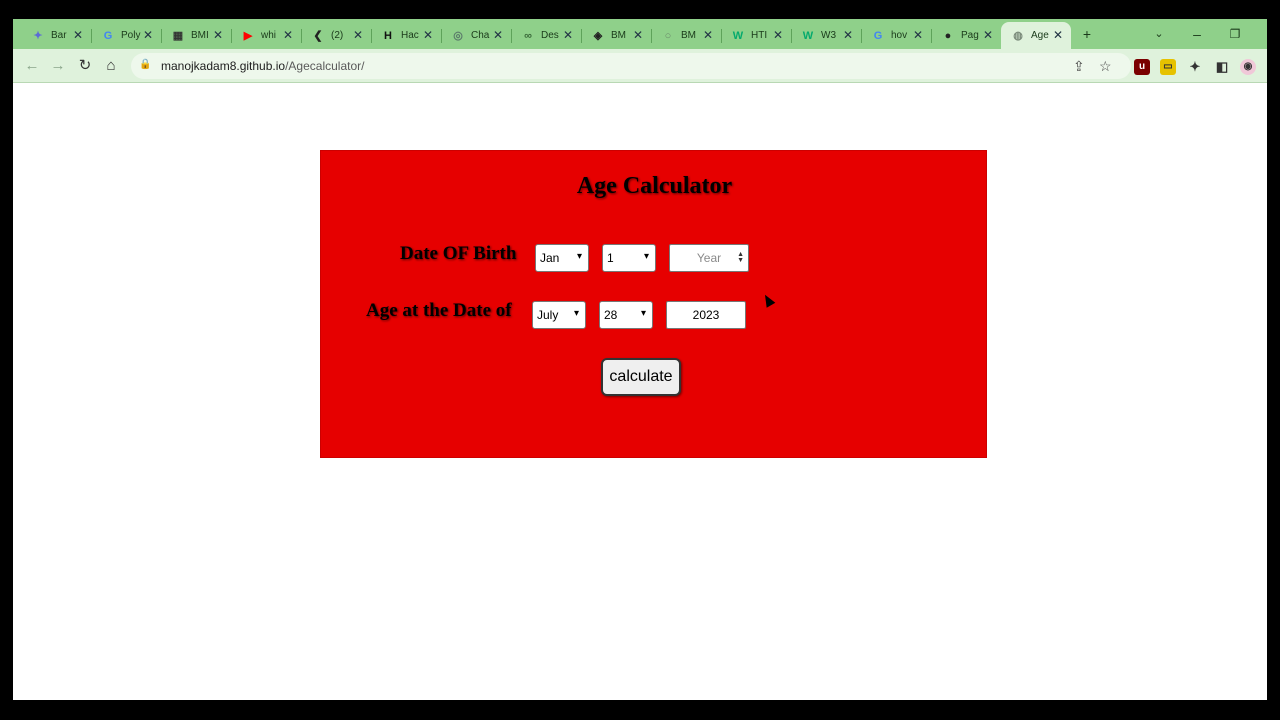 This screenshot has height=720, width=1280. What do you see at coordinates (1105, 66) in the screenshot?
I see `bookmark-star-icon: ☆` at bounding box center [1105, 66].